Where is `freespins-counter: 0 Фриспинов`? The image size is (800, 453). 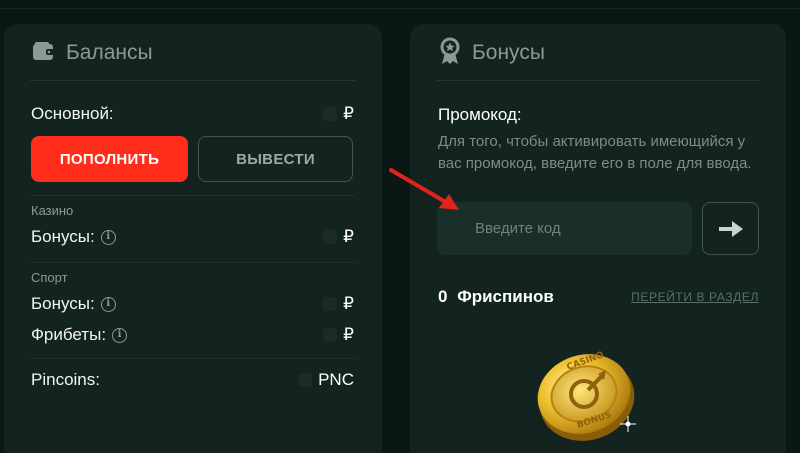 freespins-counter: 0 Фриспинов is located at coordinates (496, 297).